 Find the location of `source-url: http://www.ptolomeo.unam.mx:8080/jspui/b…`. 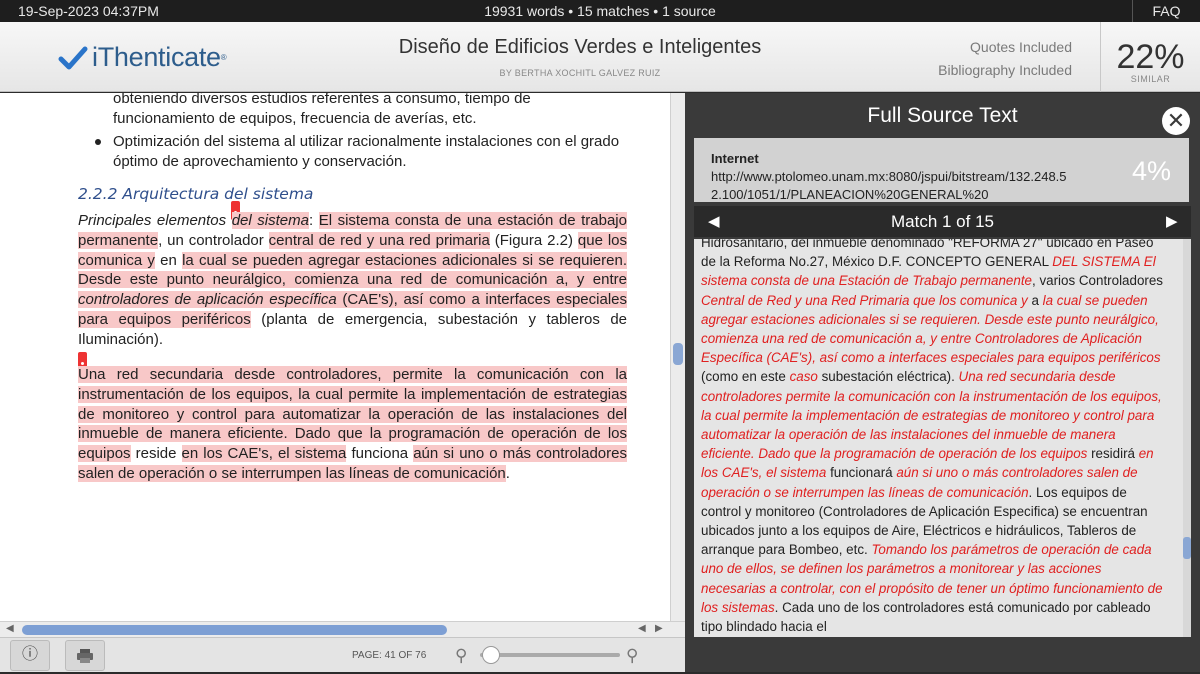

source-url: http://www.ptolomeo.unam.mx:8080/jspui/b… is located at coordinates (891, 186).